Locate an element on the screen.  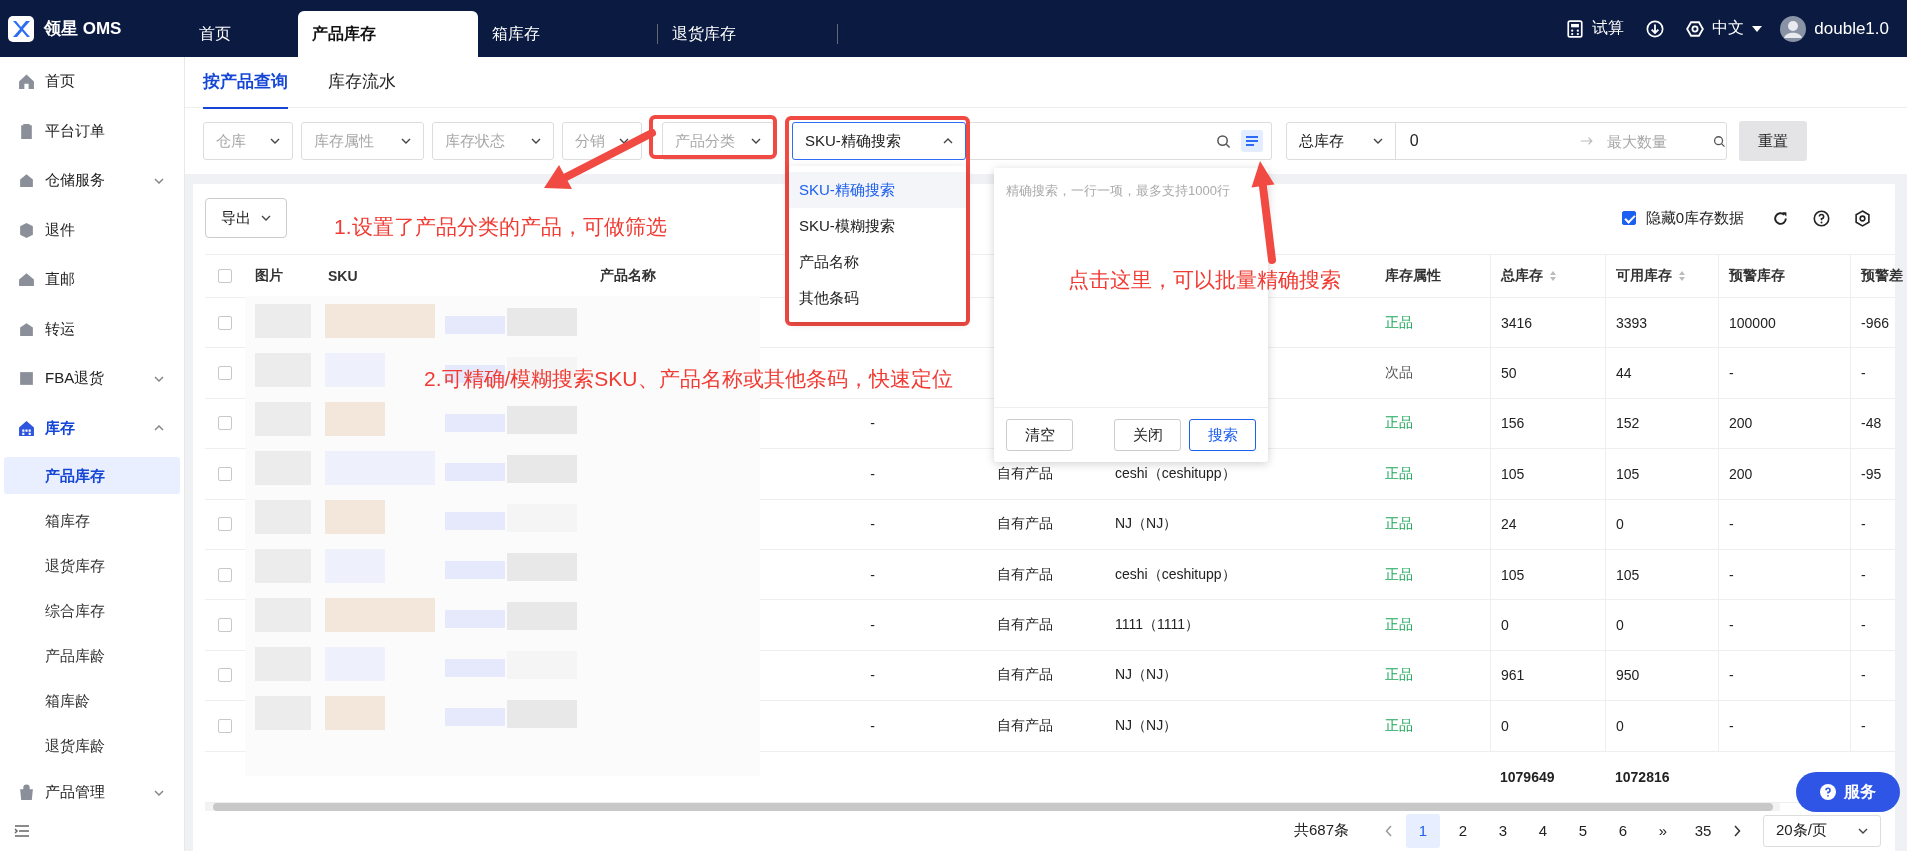
avatar-icon is located at coordinates (1793, 28).